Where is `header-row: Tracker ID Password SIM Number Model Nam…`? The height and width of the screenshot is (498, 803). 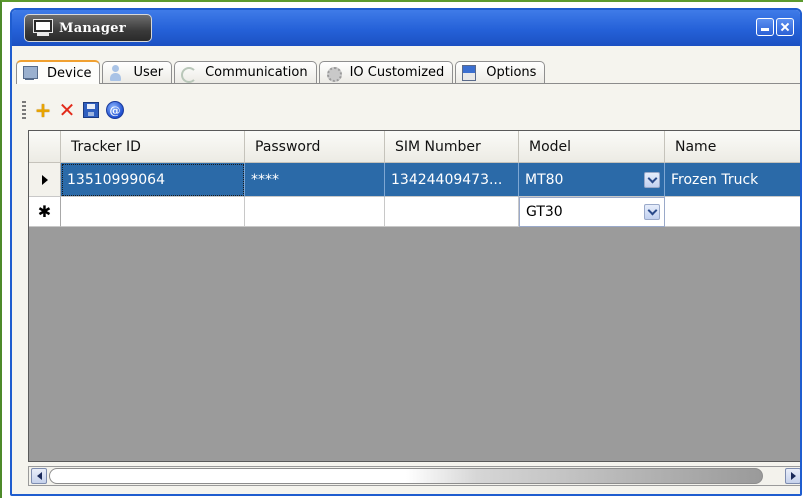 header-row: Tracker ID Password SIM Number Model Nam… is located at coordinates (414, 147).